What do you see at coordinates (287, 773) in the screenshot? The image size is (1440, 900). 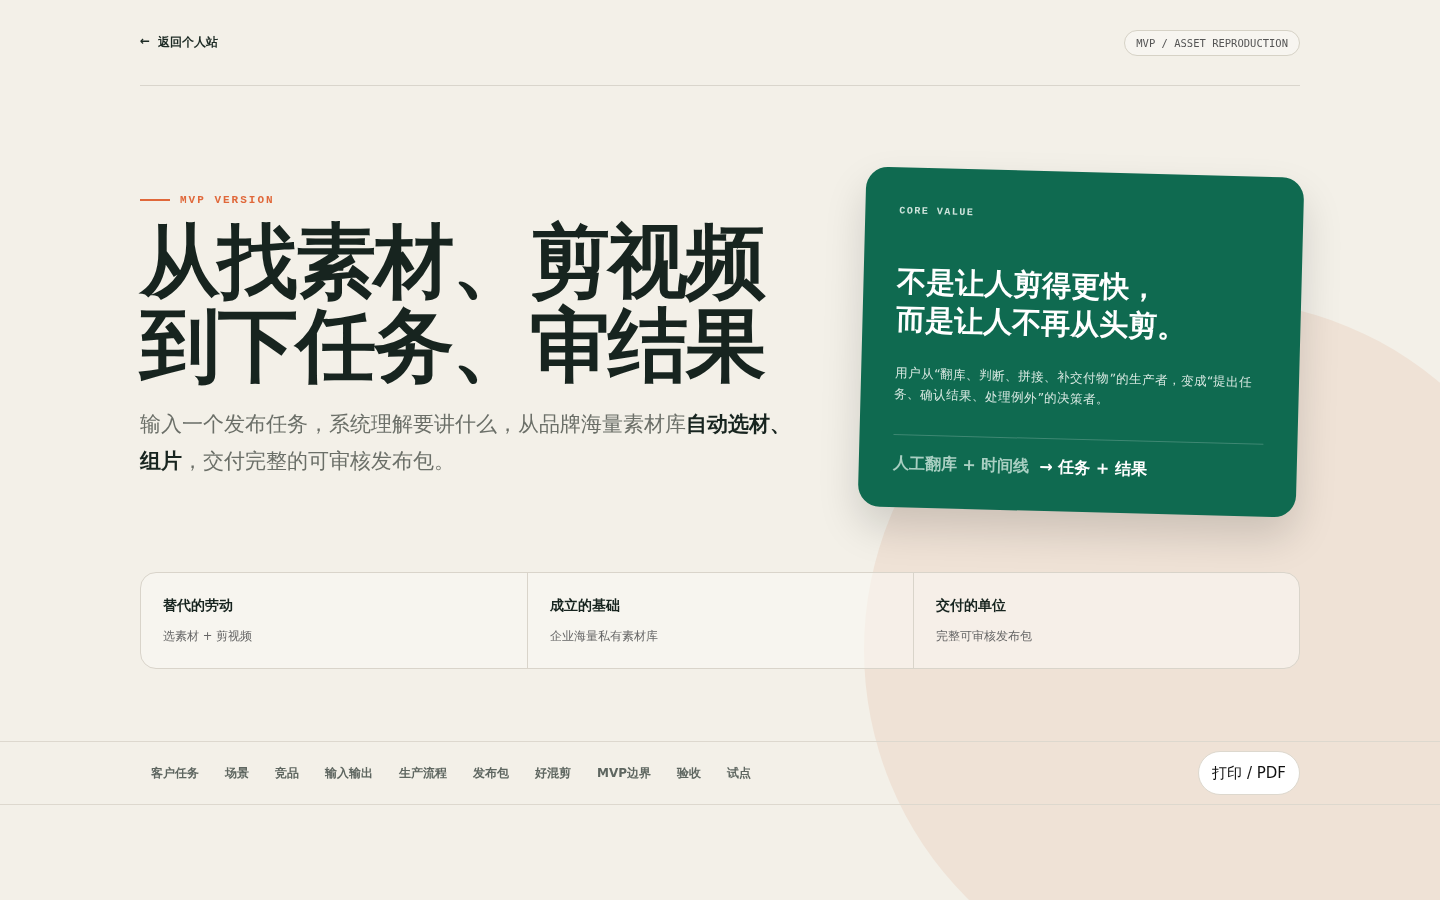 I see `nav-link: 竞品` at bounding box center [287, 773].